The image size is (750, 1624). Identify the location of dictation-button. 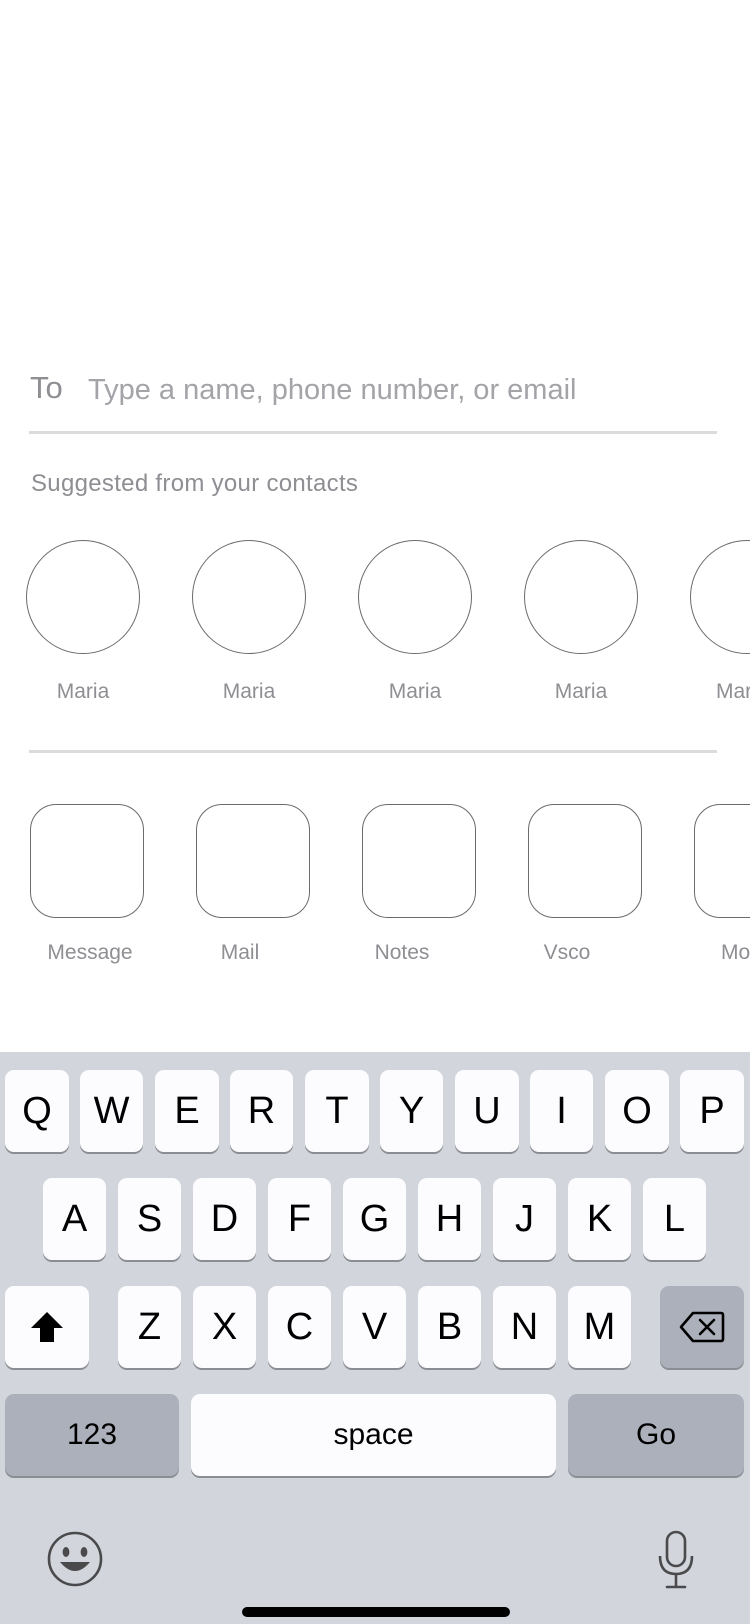
(676, 1561).